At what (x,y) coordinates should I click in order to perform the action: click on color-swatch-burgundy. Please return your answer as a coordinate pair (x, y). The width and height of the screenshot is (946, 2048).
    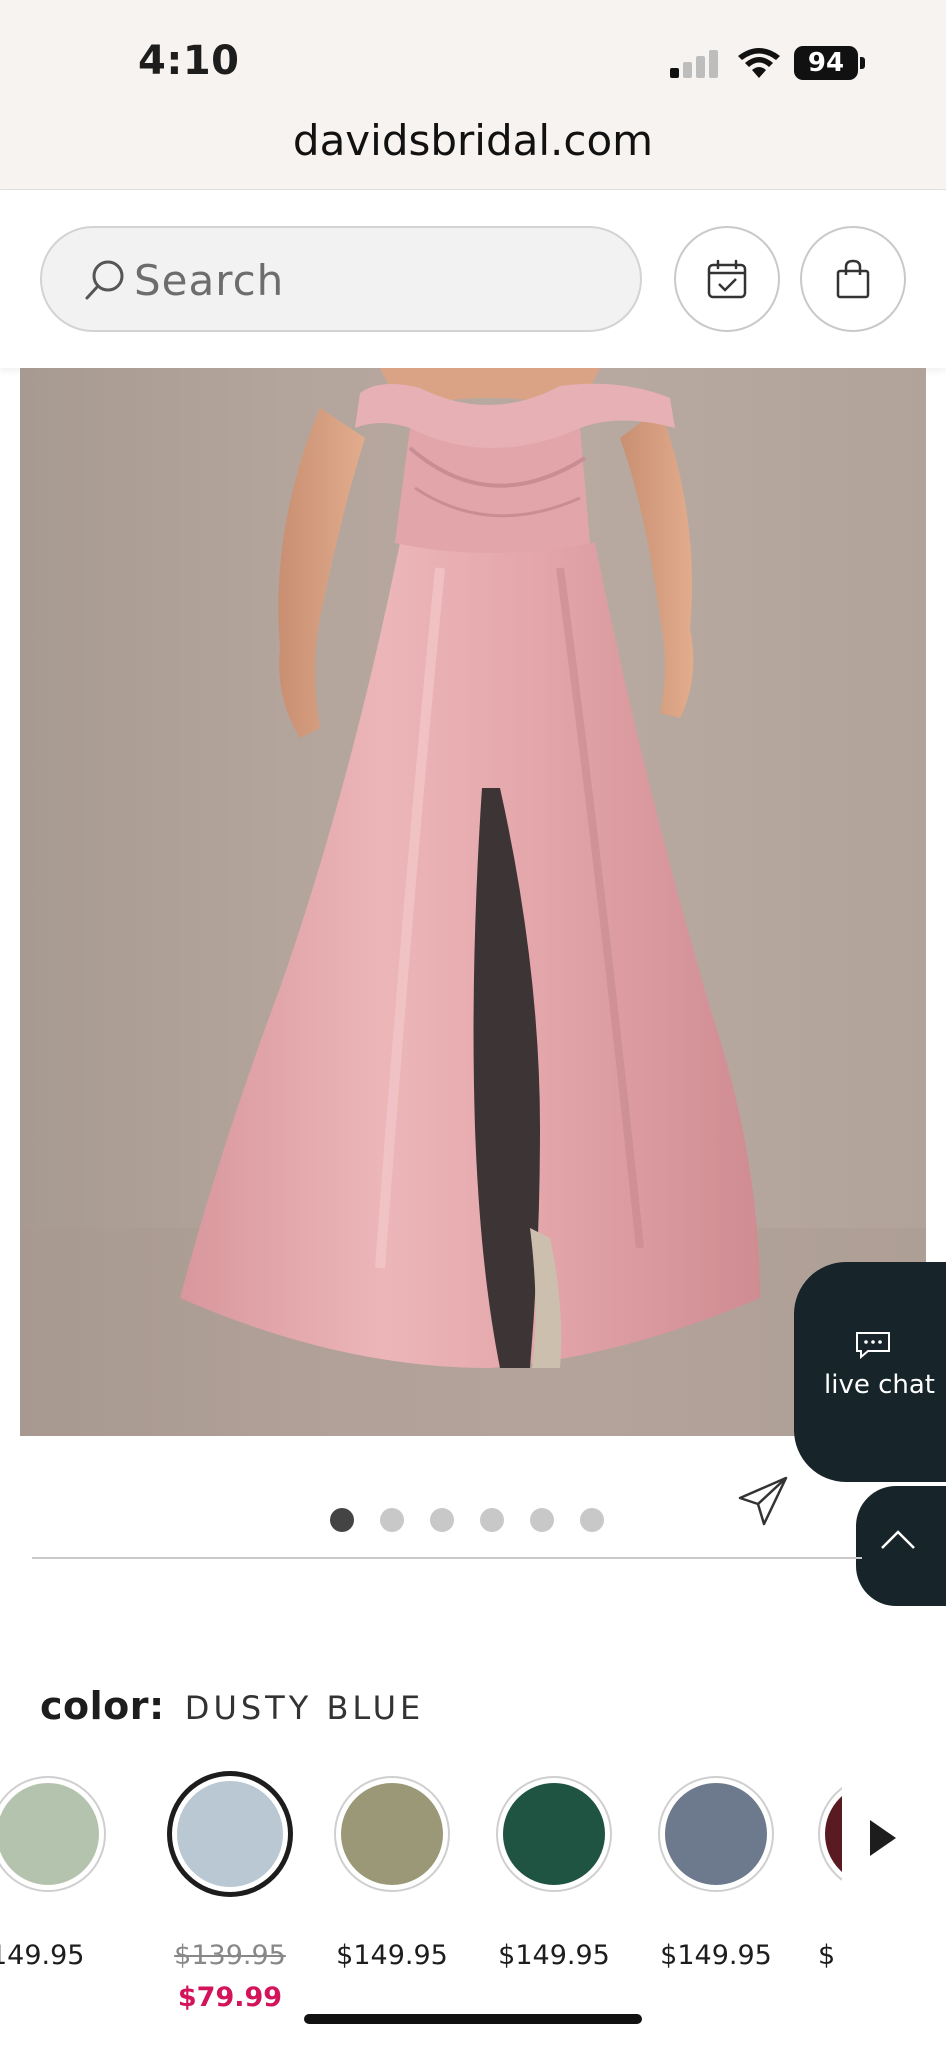
    Looking at the image, I should click on (831, 1834).